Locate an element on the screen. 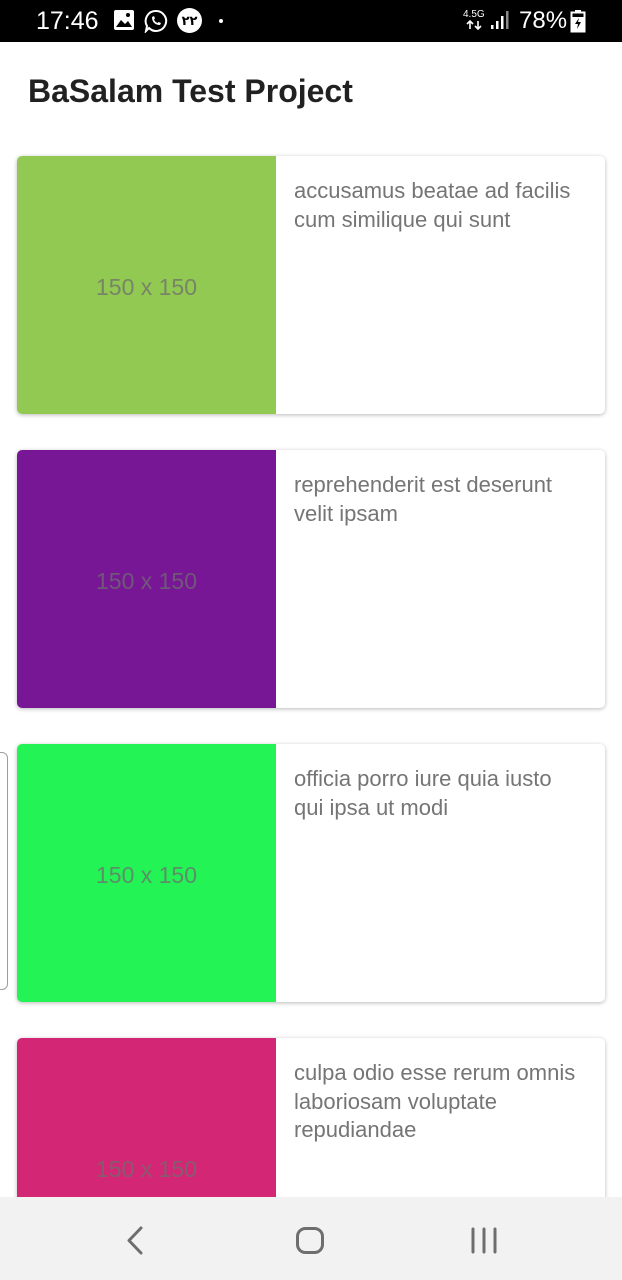  edge-panel-handle is located at coordinates (4, 871).